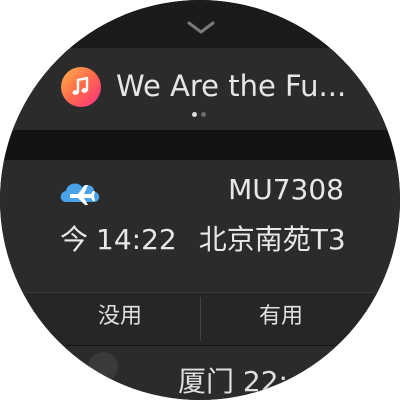 Image resolution: width=400 pixels, height=400 pixels. I want to click on flight-number: MU7308, so click(286, 189).